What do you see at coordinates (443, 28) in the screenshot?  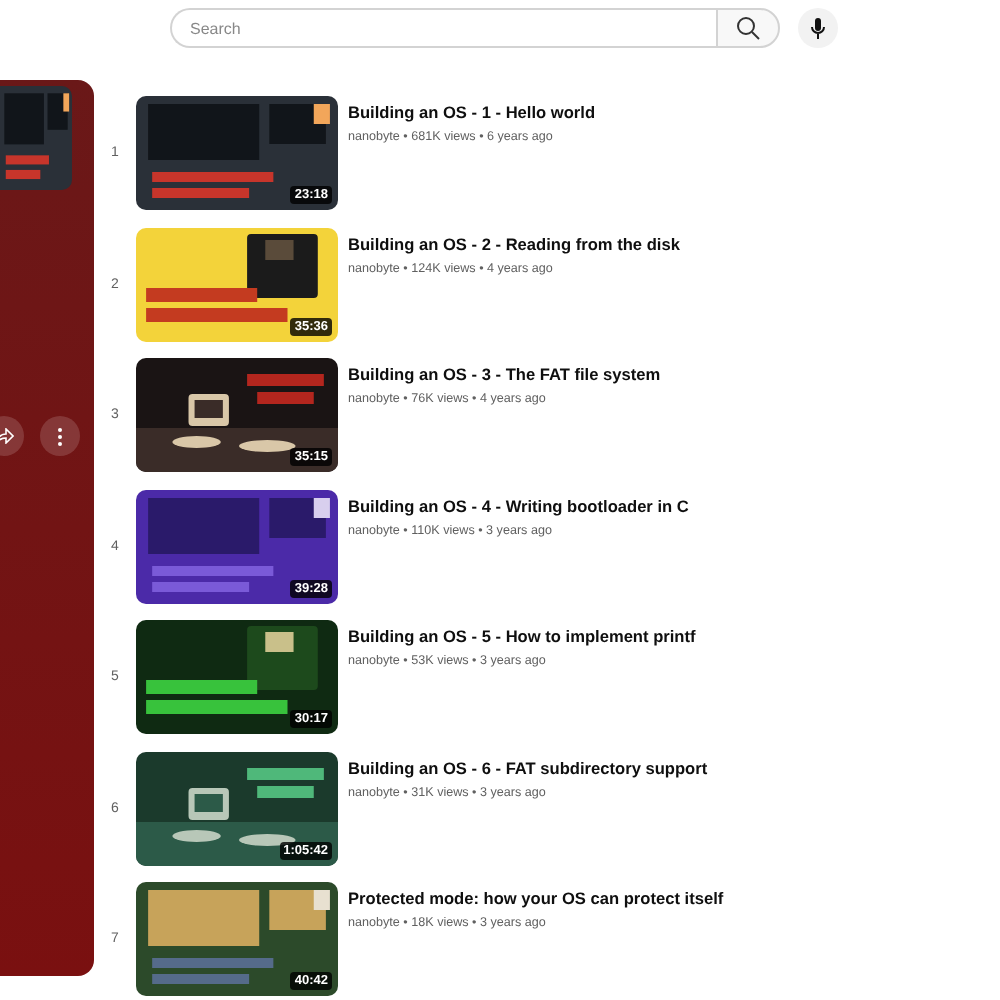 I see `search-field: Search` at bounding box center [443, 28].